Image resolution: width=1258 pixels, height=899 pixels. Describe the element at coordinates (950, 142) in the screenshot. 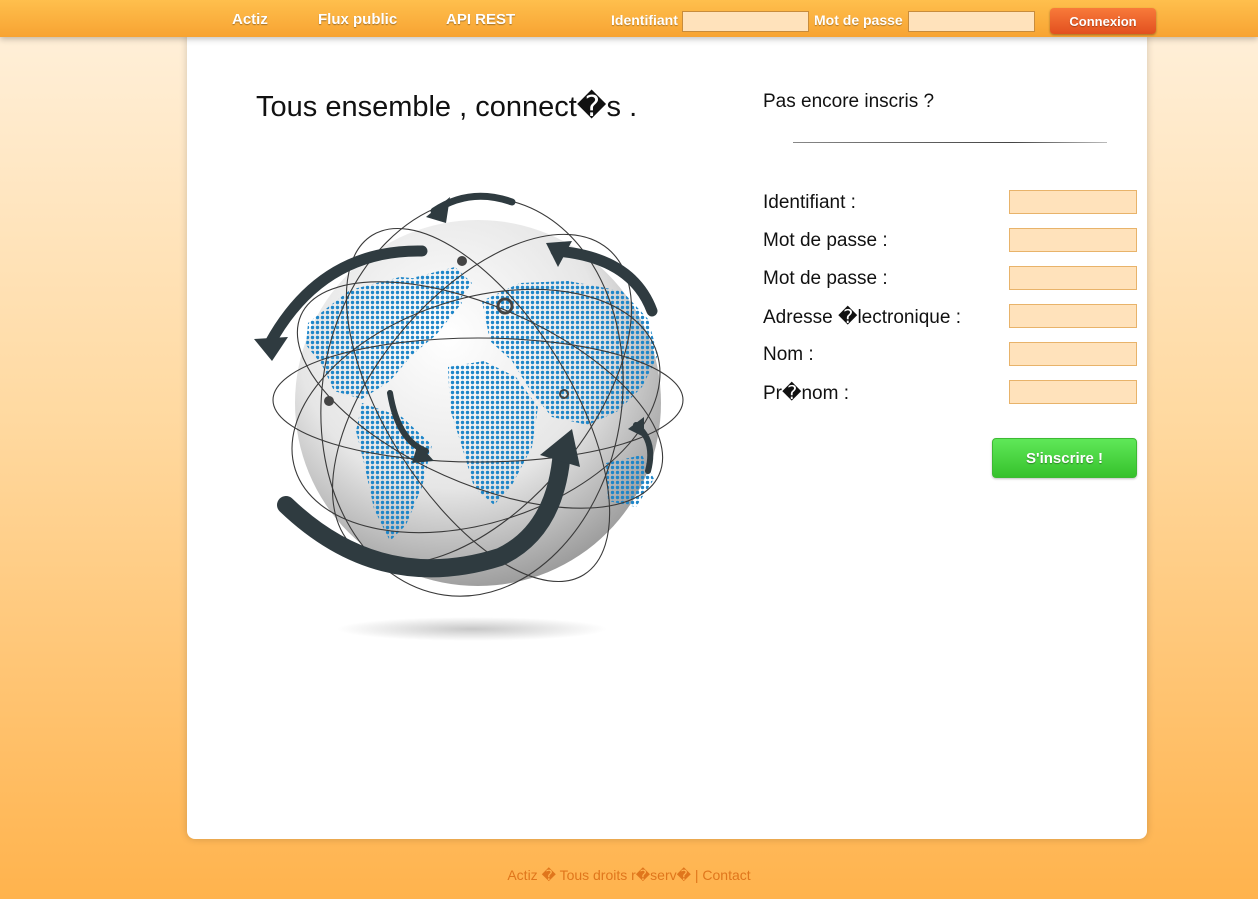

I see `divider` at that location.